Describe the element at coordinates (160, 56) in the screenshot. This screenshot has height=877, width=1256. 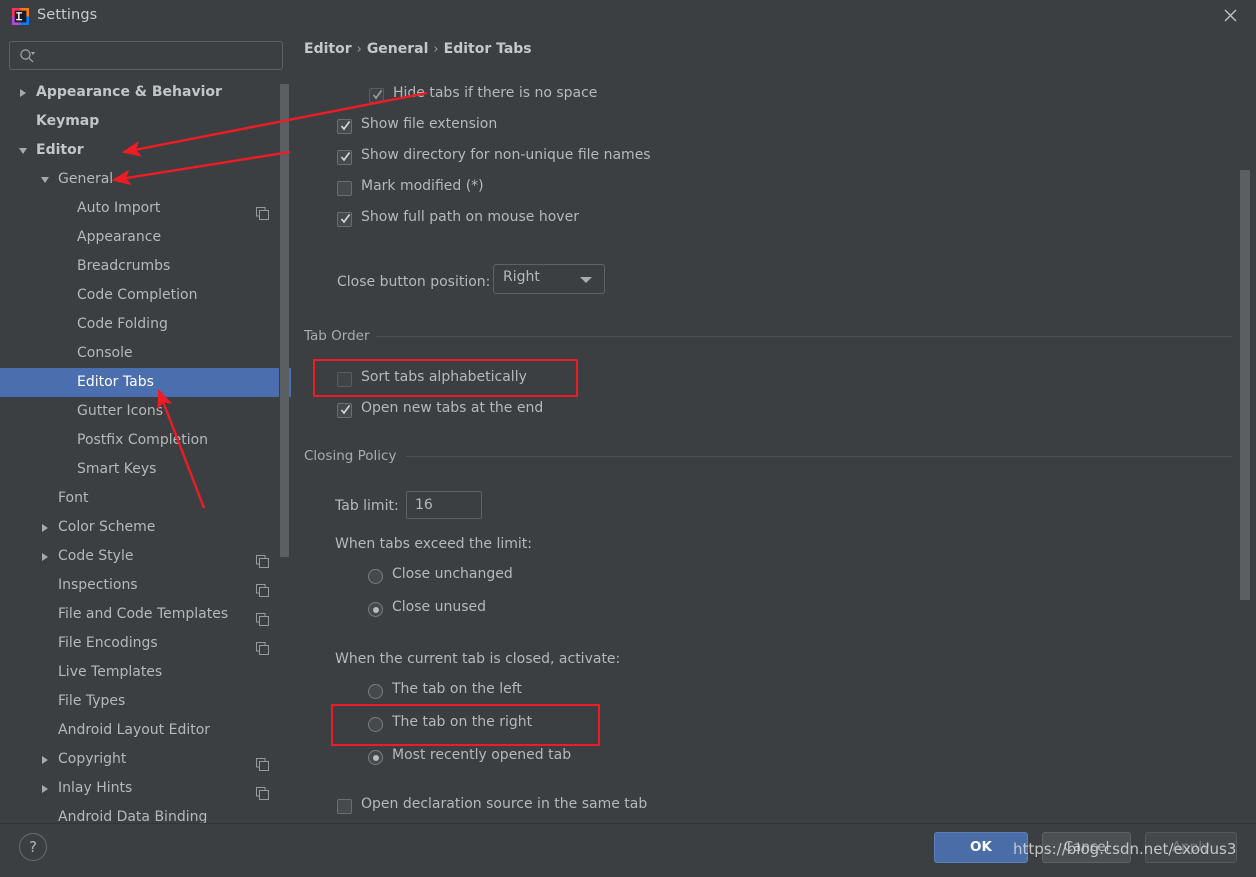
I see `search-input` at that location.